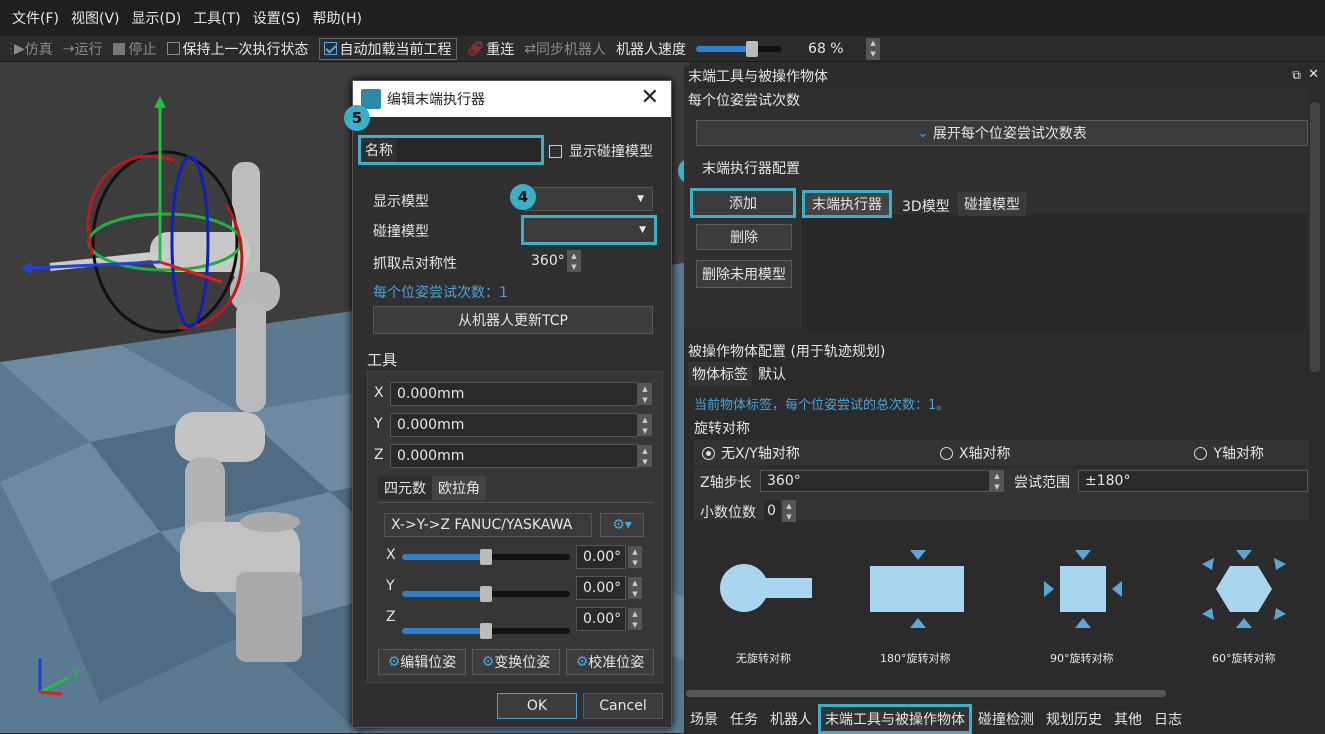  I want to click on rz-knob, so click(486, 631).